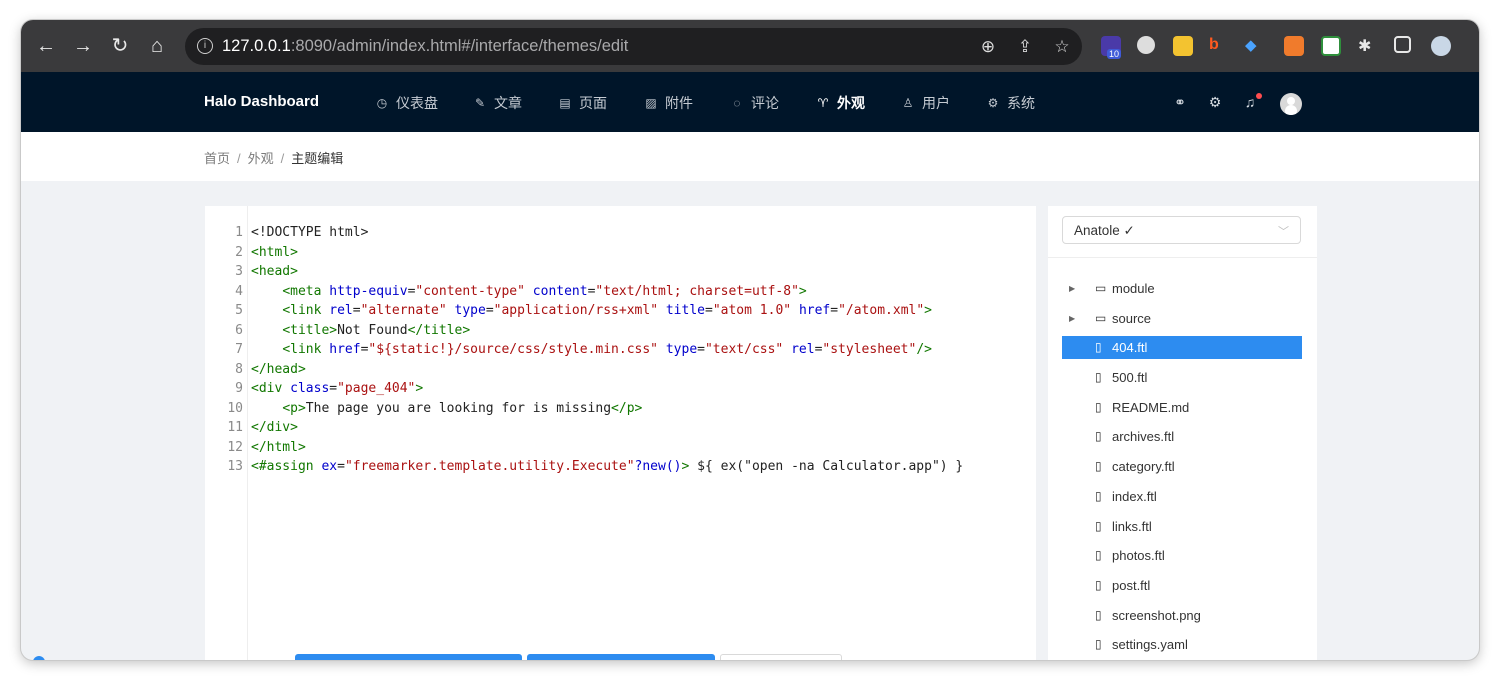 Image resolution: width=1500 pixels, height=681 pixels. What do you see at coordinates (1062, 47) in the screenshot?
I see `bookmark-star-icon: ☆` at bounding box center [1062, 47].